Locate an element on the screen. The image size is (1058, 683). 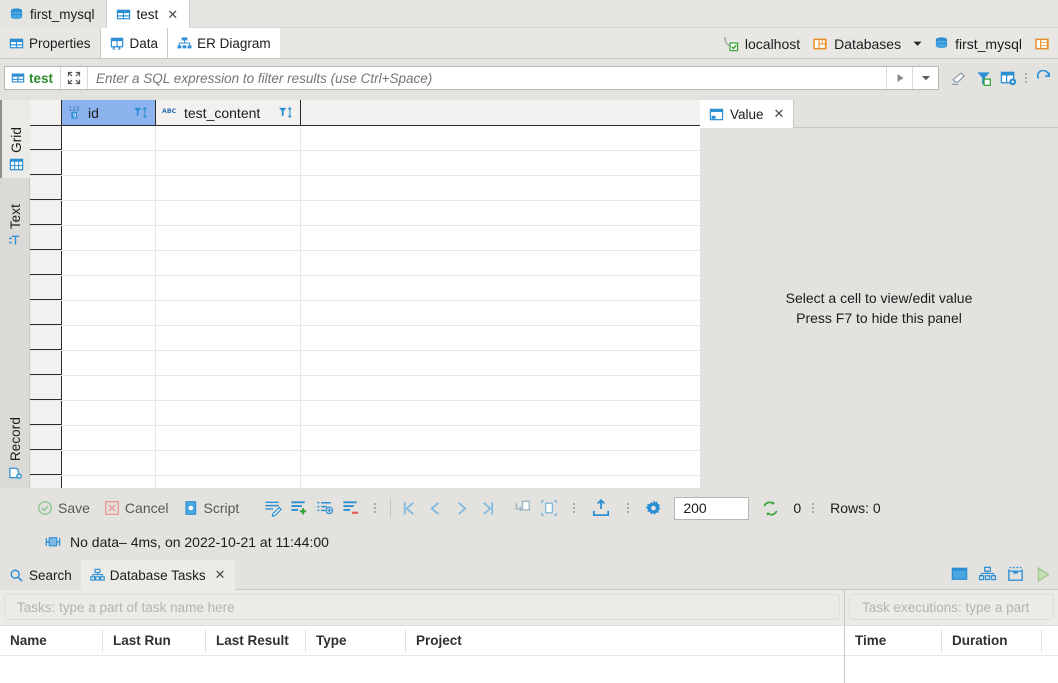
grid-column-header-test-content: ABC test_content is located at coordinates (228, 112).